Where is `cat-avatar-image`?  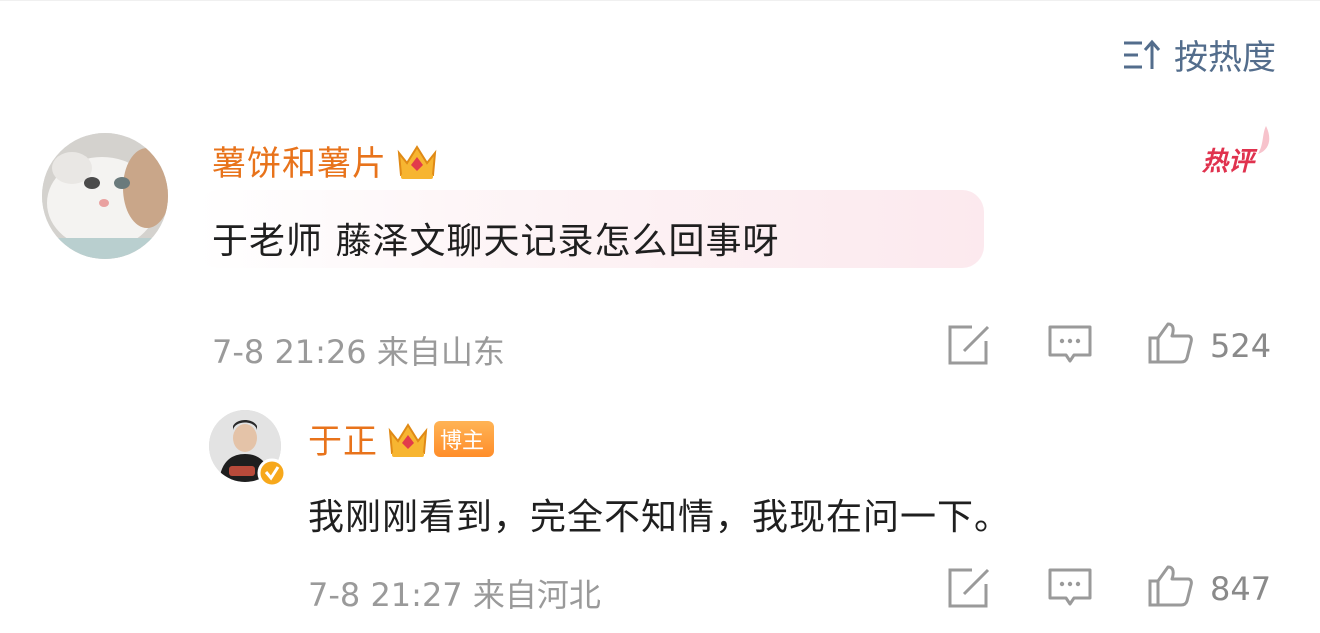
cat-avatar-image is located at coordinates (105, 196).